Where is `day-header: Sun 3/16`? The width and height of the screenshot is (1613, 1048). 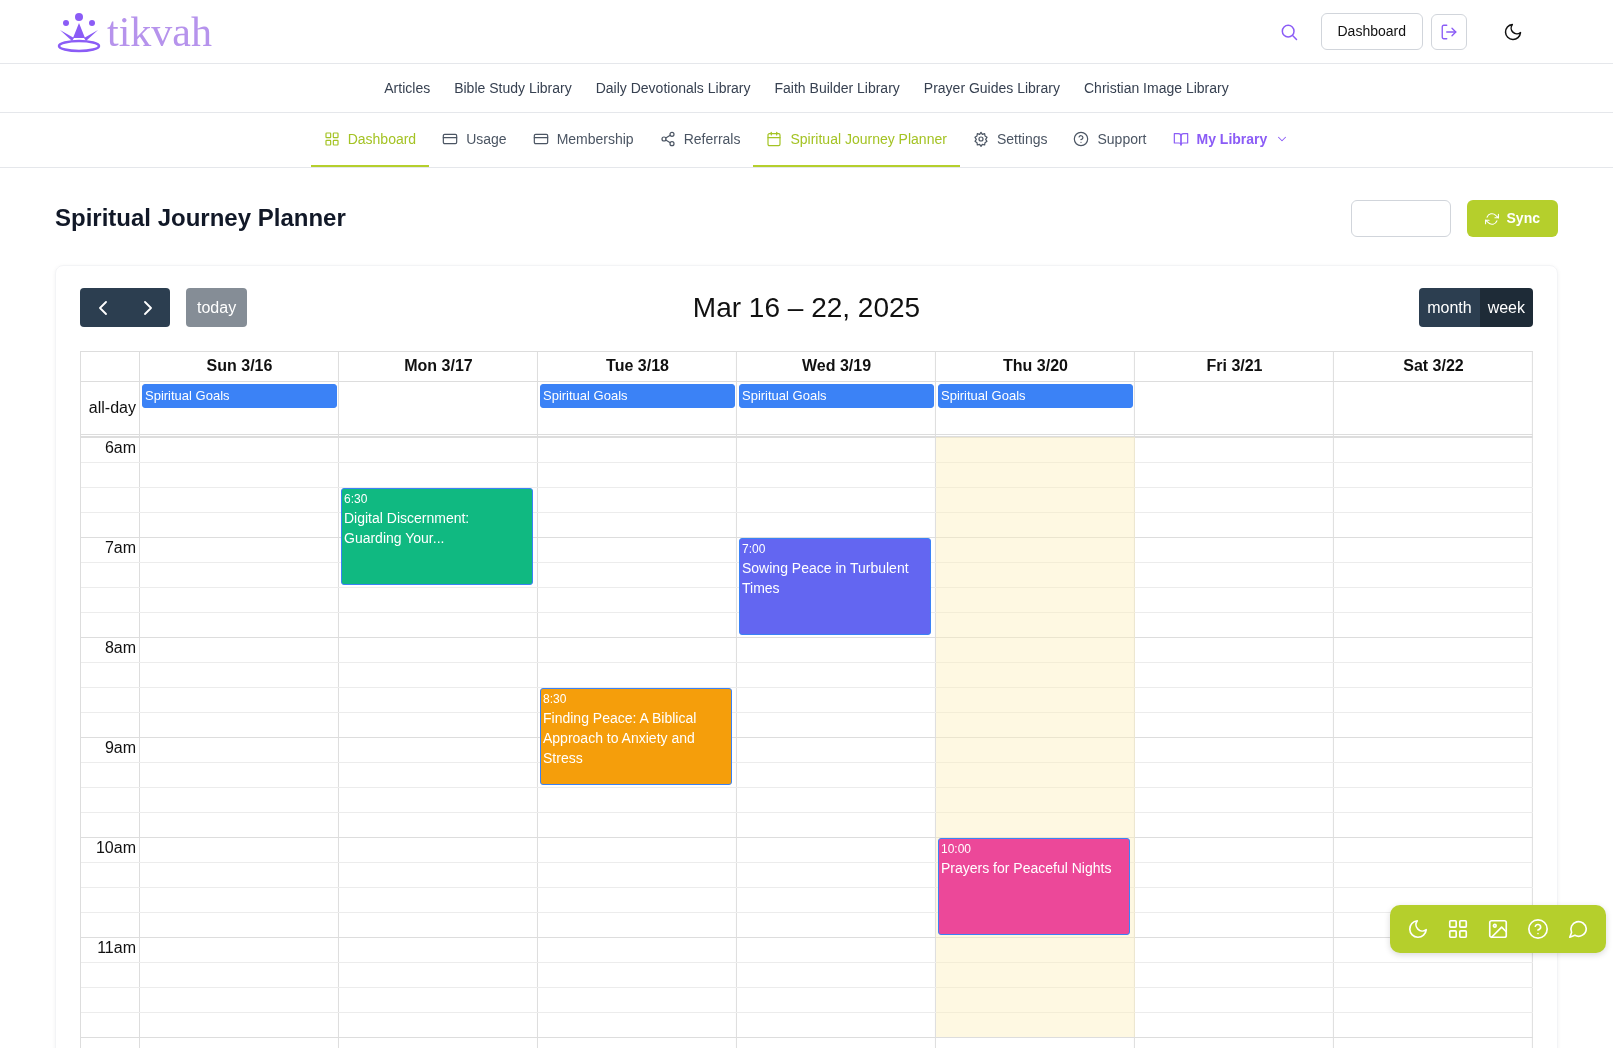 day-header: Sun 3/16 is located at coordinates (239, 365).